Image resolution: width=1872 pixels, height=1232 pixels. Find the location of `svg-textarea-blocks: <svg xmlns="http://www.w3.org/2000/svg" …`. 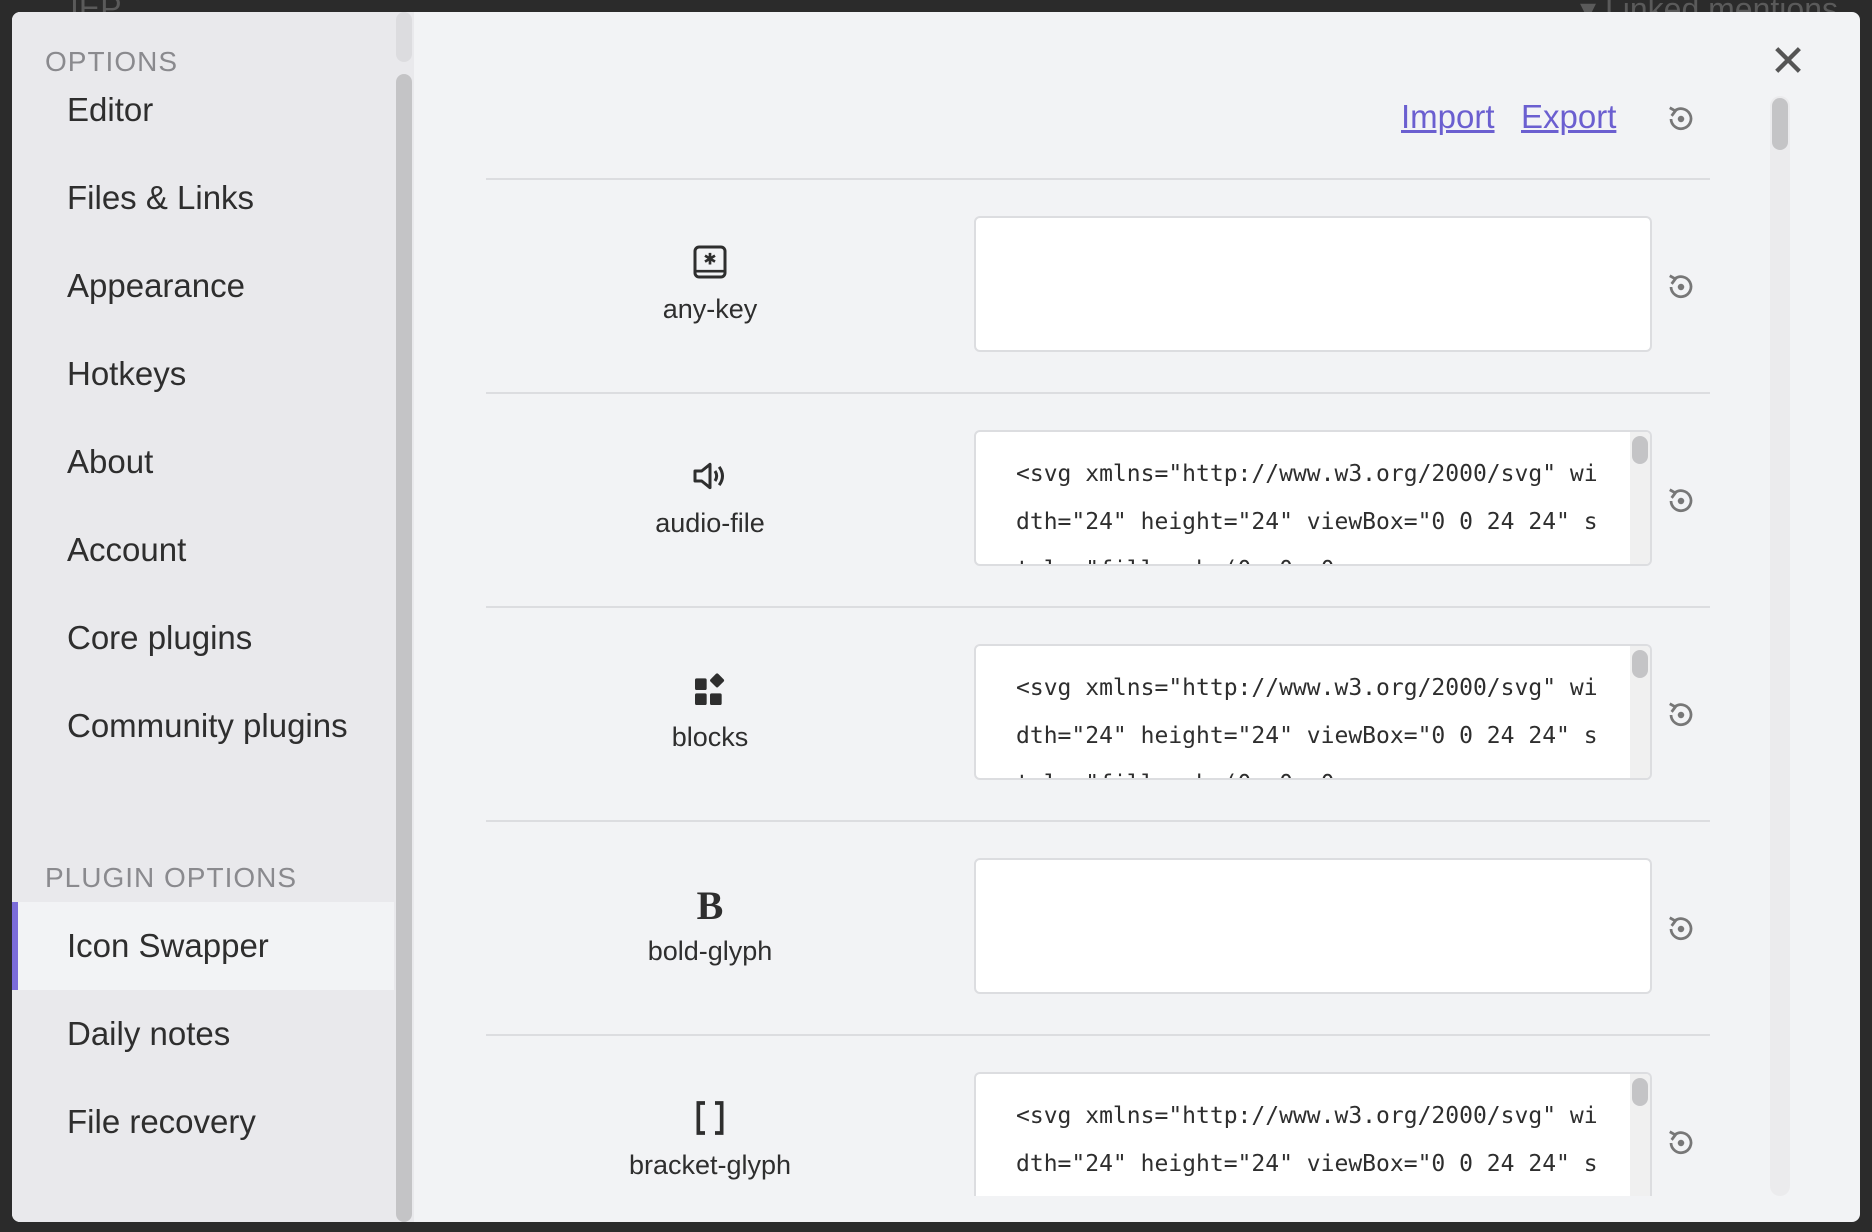

svg-textarea-blocks: <svg xmlns="http://www.w3.org/2000/svg" … is located at coordinates (1313, 712).